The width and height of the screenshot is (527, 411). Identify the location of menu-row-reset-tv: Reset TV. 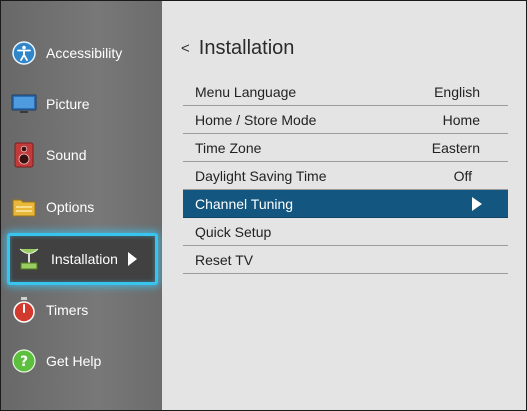
(345, 260).